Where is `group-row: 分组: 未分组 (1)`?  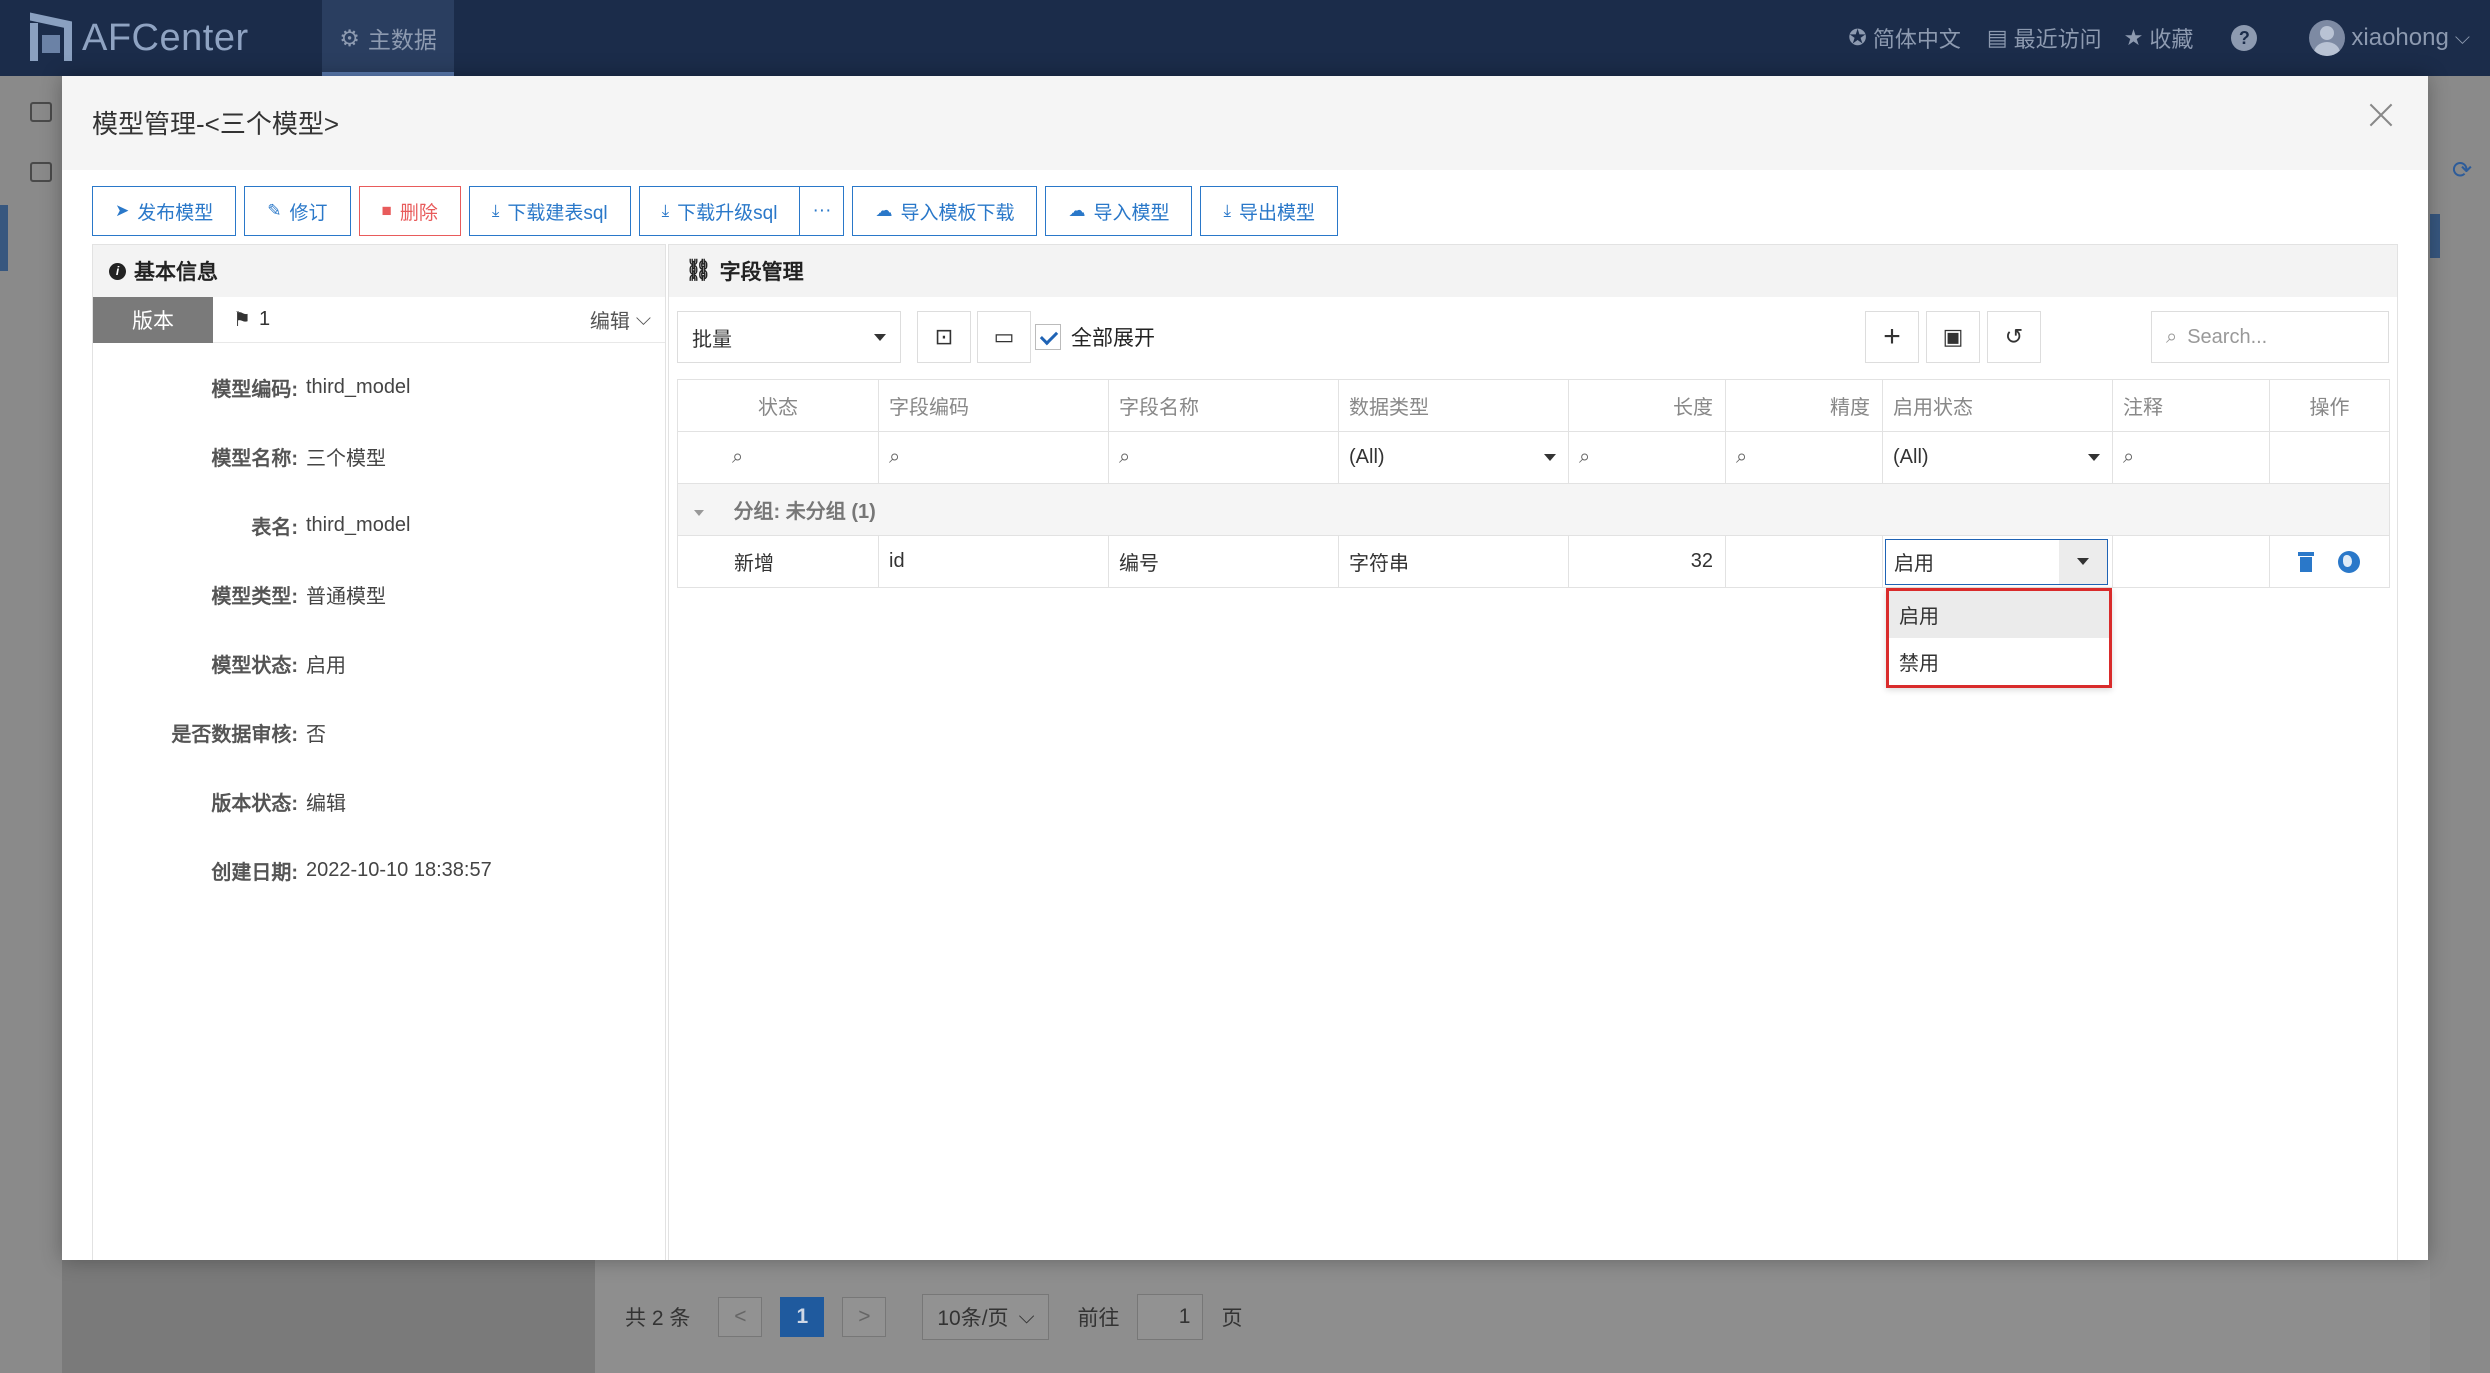 group-row: 分组: 未分组 (1) is located at coordinates (1533, 509).